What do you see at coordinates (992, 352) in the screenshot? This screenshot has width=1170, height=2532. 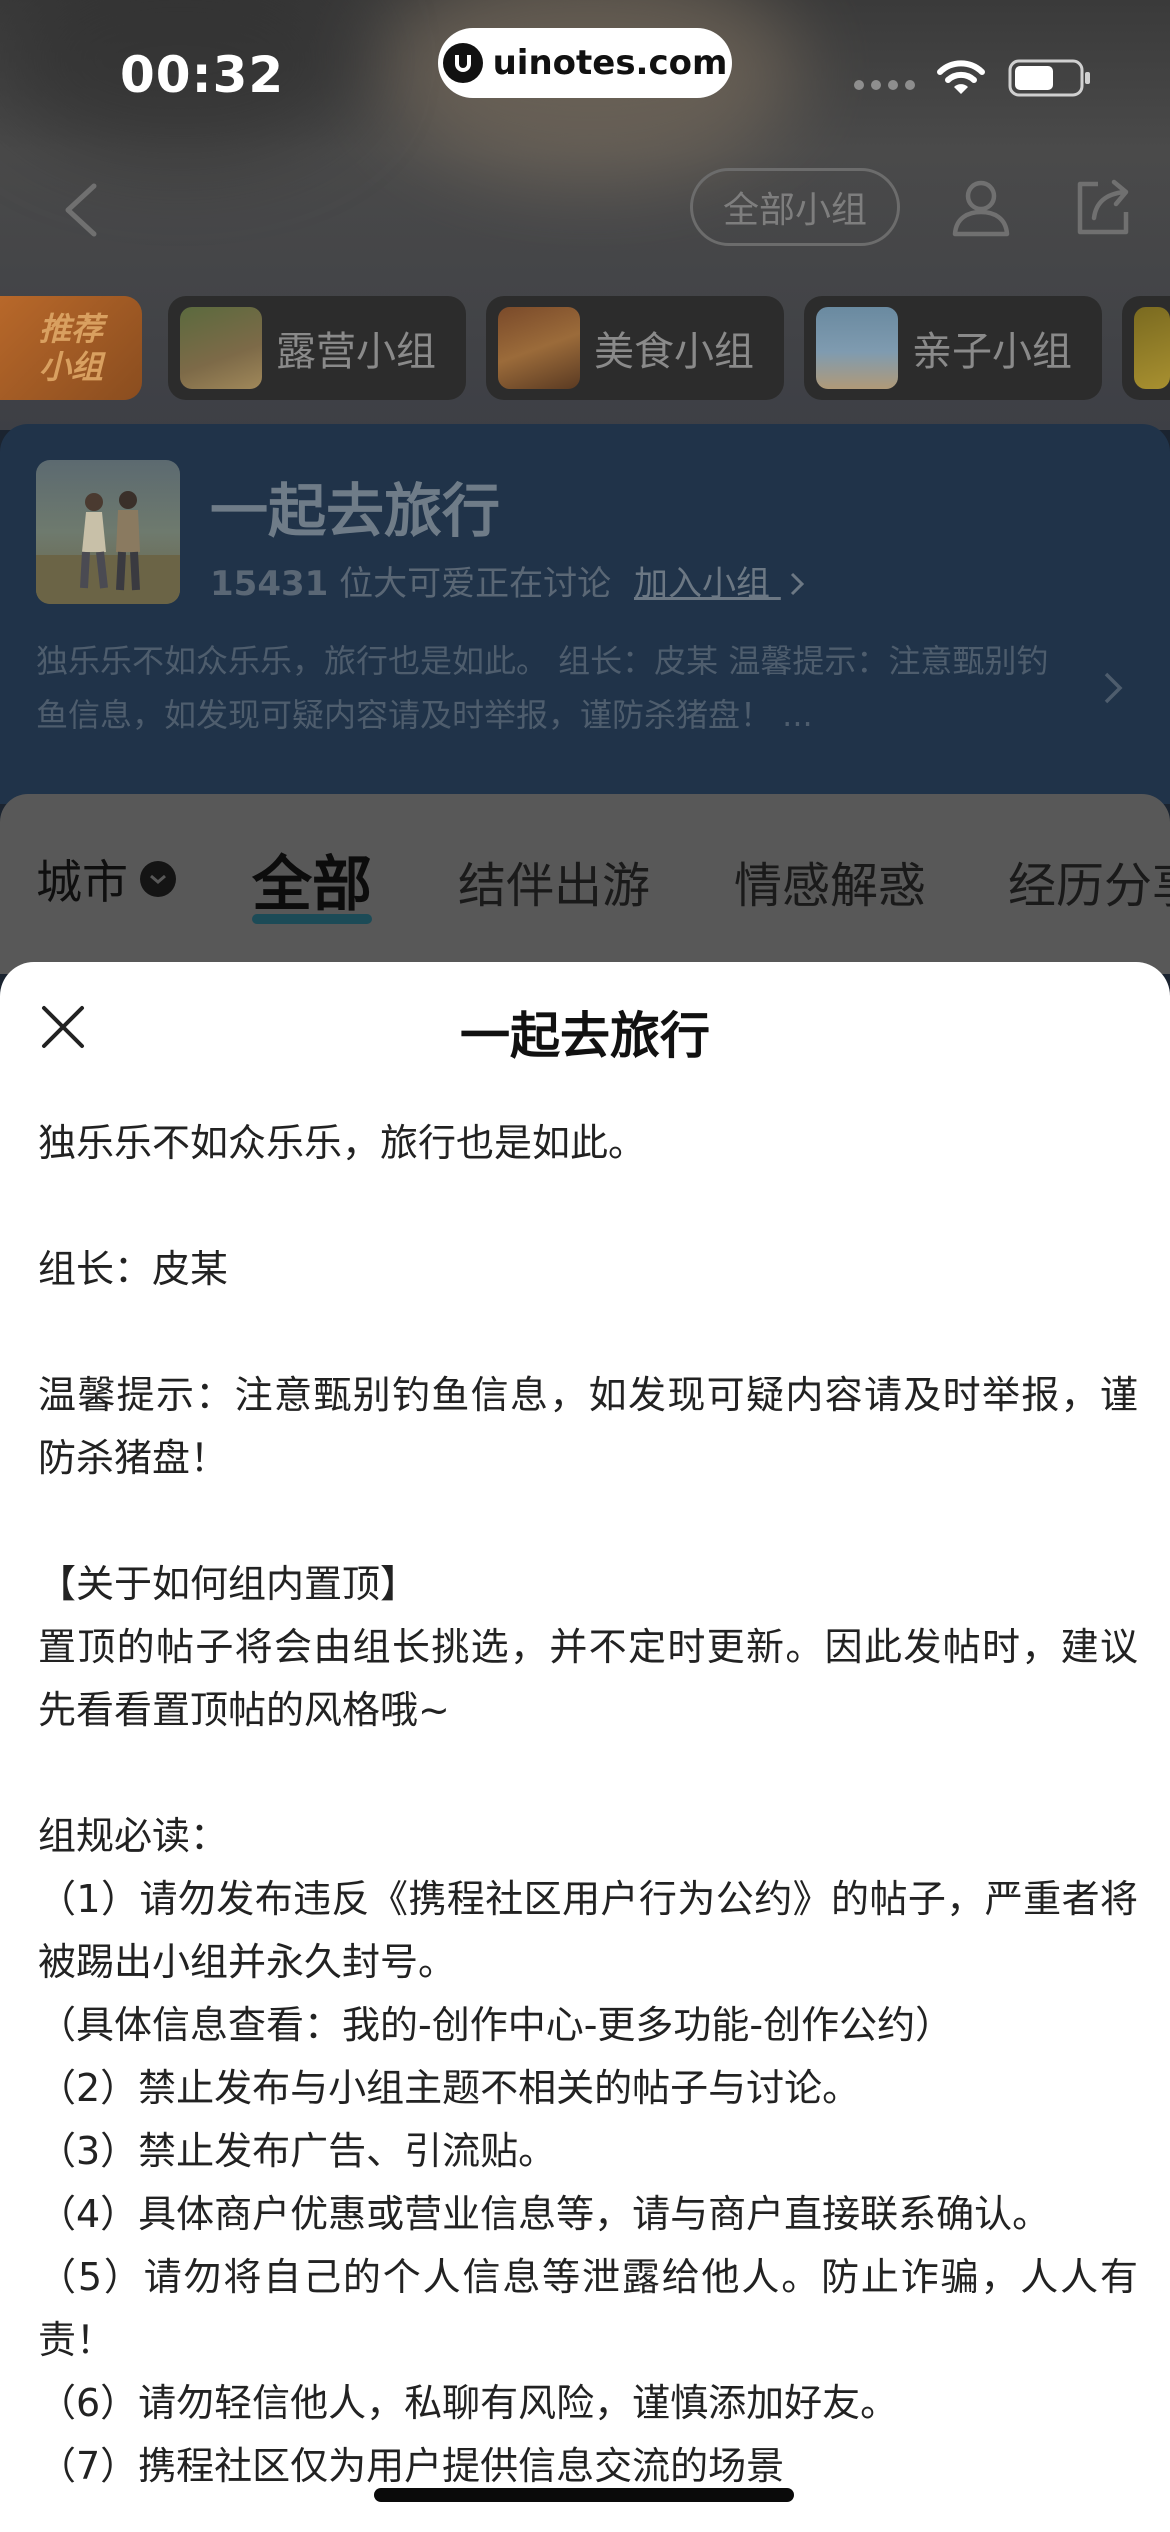 I see `chip-label: 亲子小组` at bounding box center [992, 352].